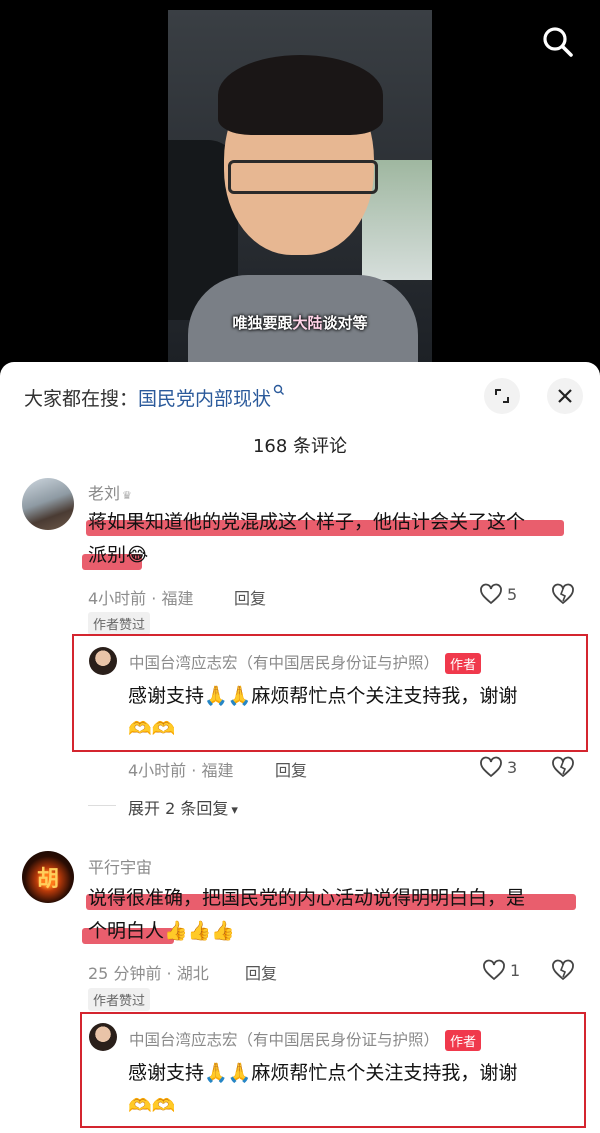 This screenshot has width=600, height=1133. I want to click on video-subtitle: 唯独要跟大陆谈对等, so click(300, 323).